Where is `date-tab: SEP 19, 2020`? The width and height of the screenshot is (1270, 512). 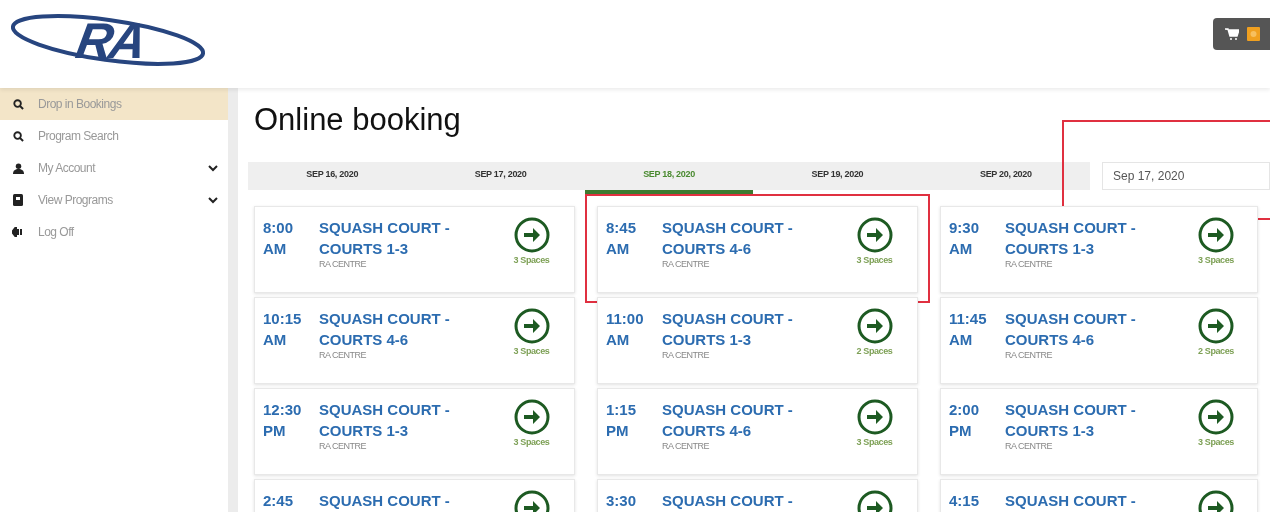 date-tab: SEP 19, 2020 is located at coordinates (837, 178).